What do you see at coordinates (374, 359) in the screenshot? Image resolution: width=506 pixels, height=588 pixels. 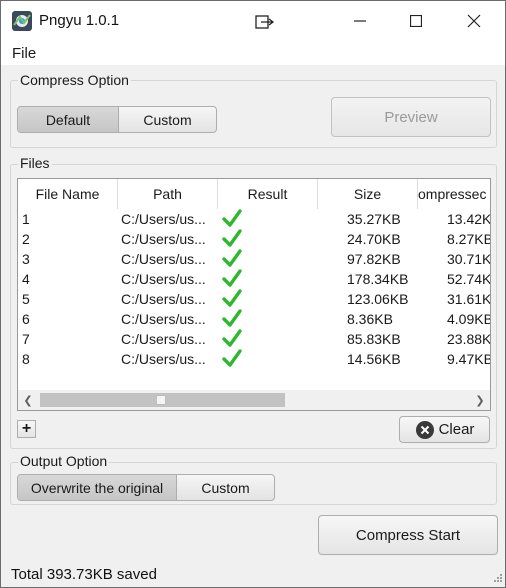 I see `cell-size: 14.56KB` at bounding box center [374, 359].